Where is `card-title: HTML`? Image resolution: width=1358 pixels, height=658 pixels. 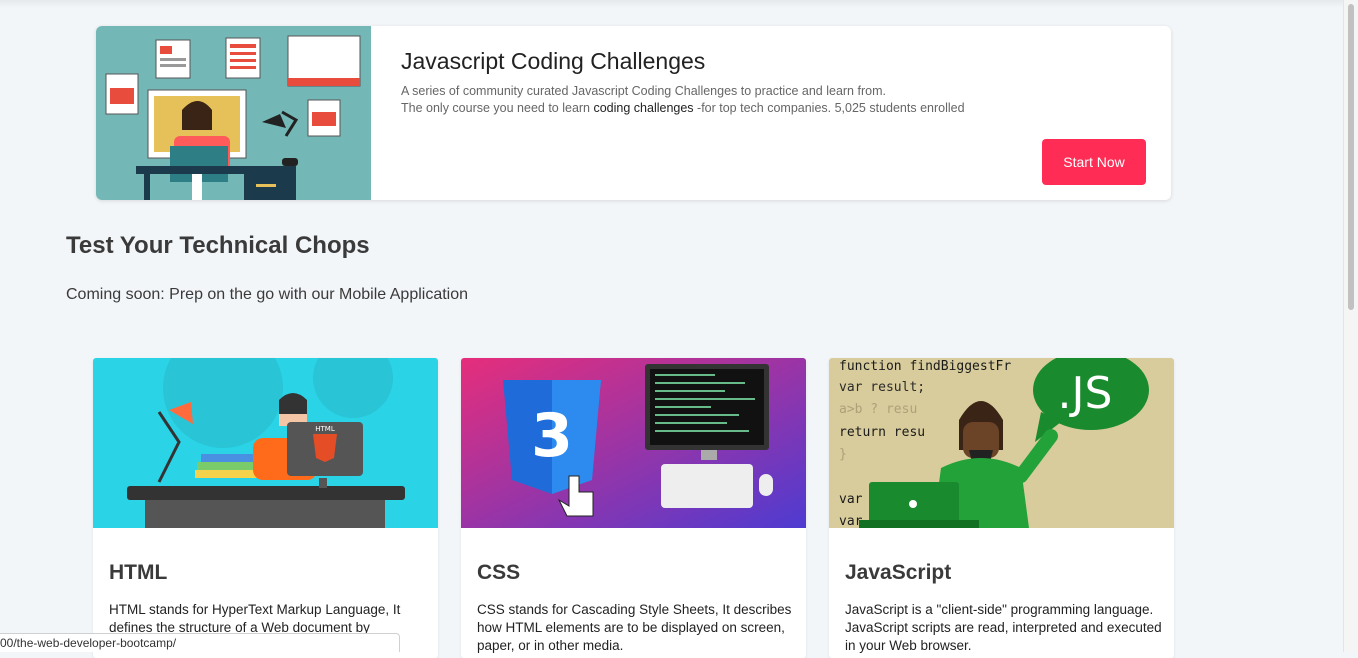 card-title: HTML is located at coordinates (138, 573).